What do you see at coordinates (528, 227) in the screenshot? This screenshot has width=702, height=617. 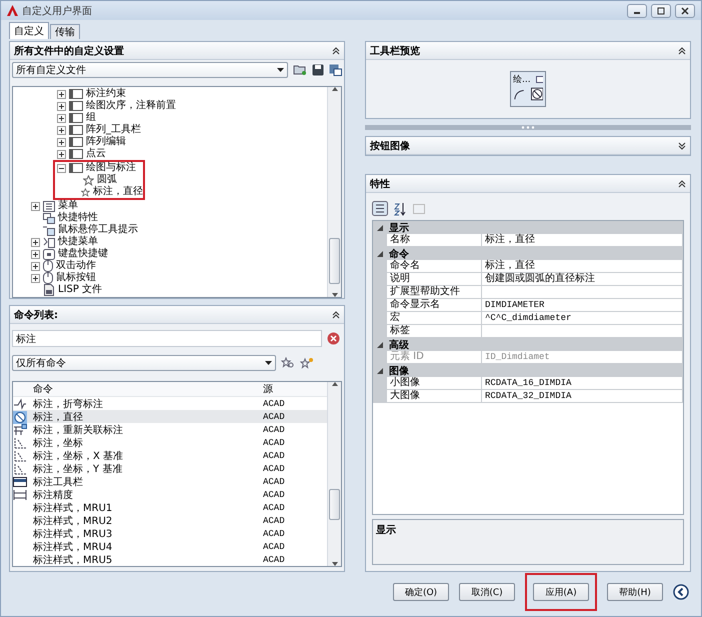 I see `category-header: 显示` at bounding box center [528, 227].